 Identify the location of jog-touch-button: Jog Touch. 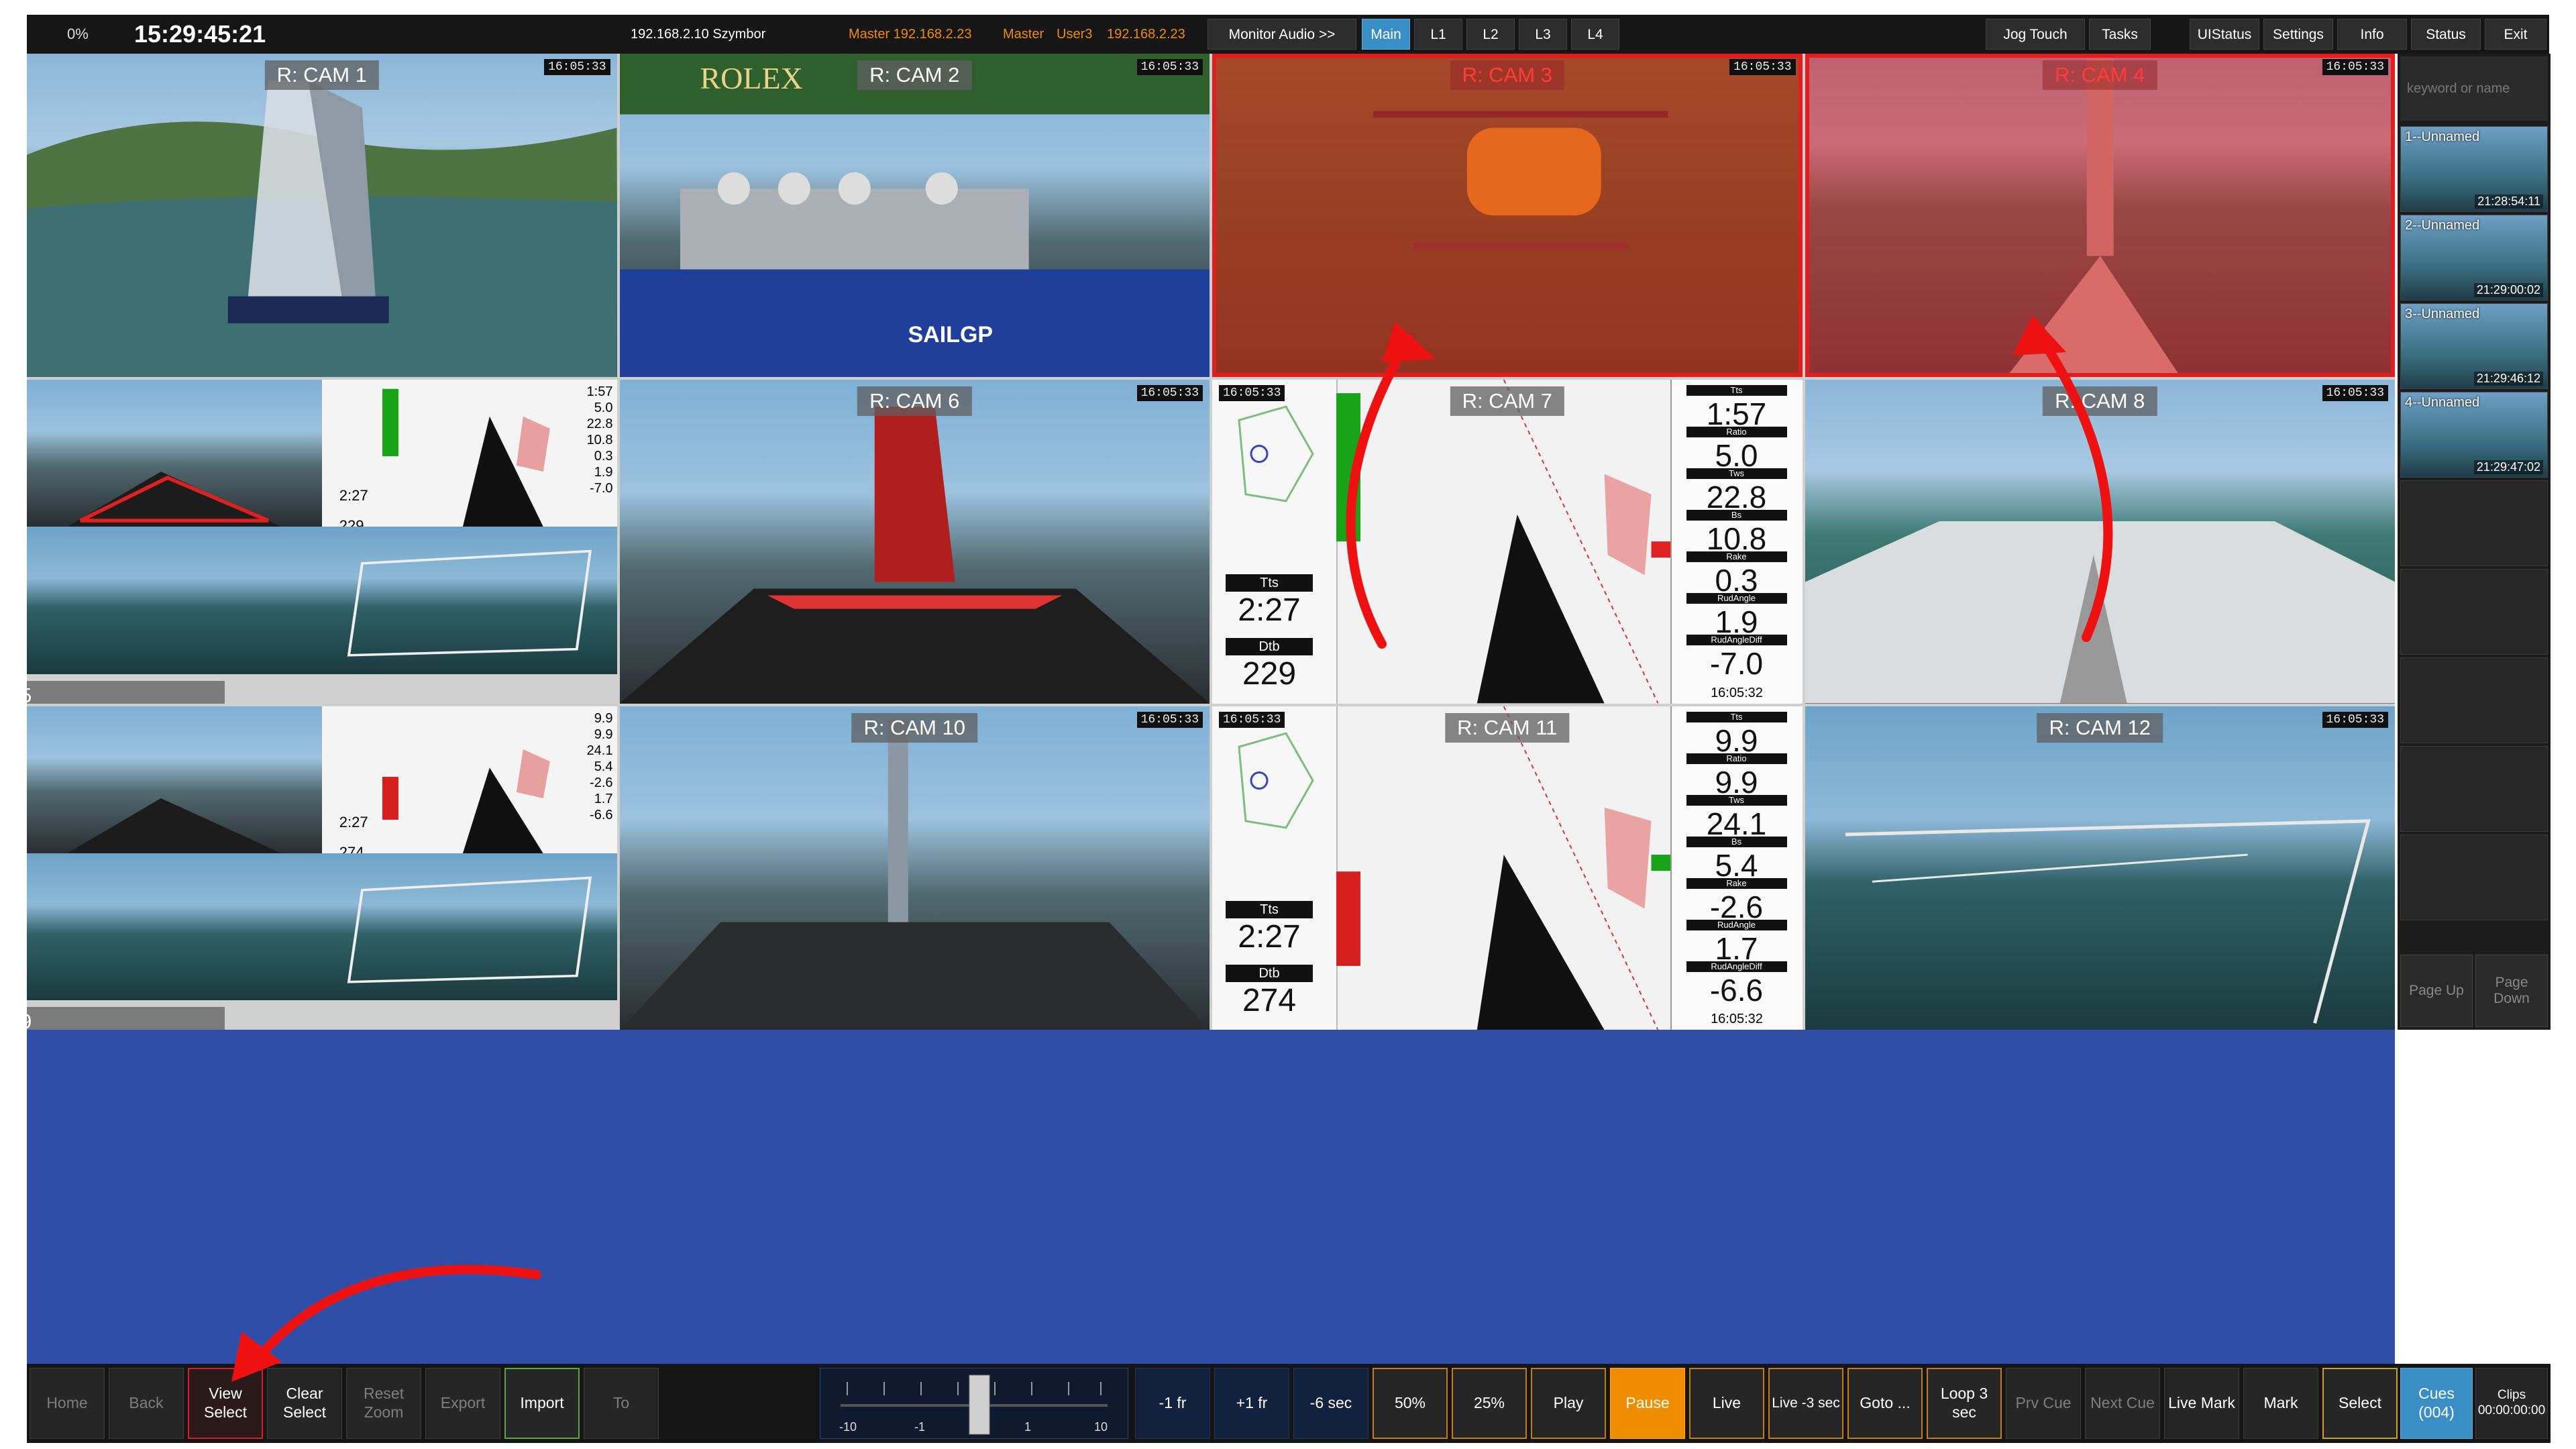
(2035, 34).